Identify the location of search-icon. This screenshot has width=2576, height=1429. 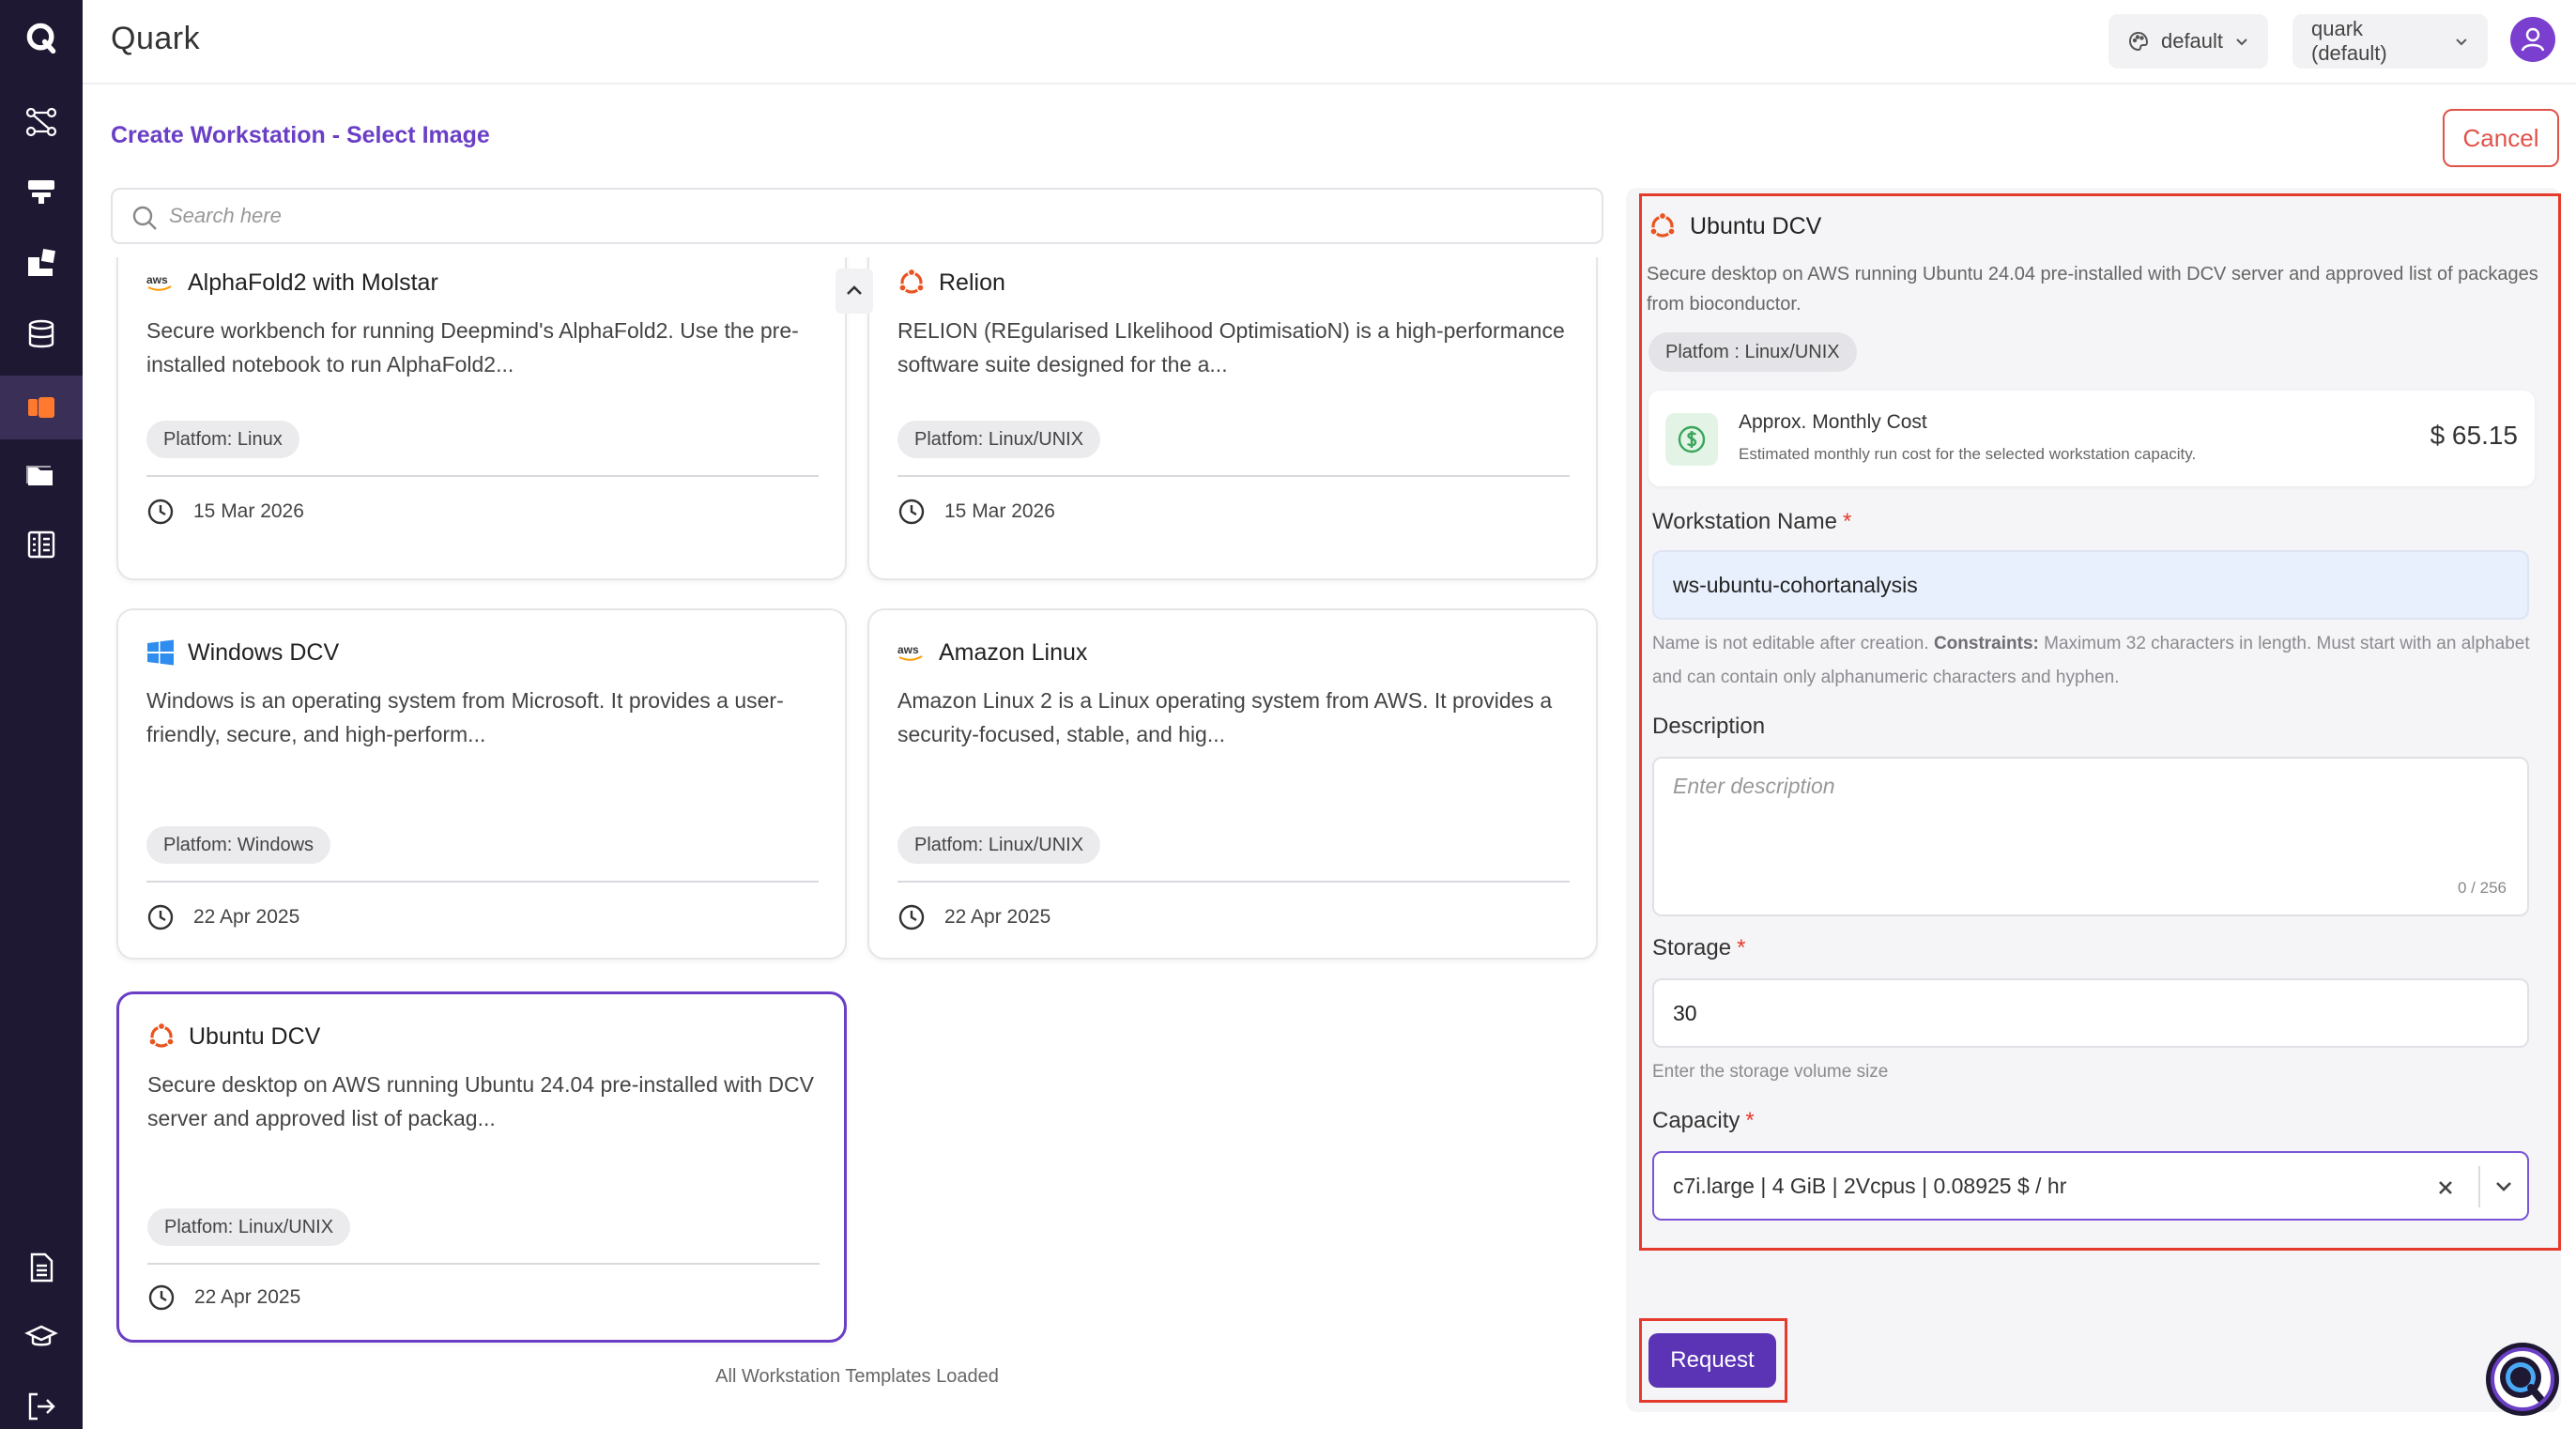
(145, 218).